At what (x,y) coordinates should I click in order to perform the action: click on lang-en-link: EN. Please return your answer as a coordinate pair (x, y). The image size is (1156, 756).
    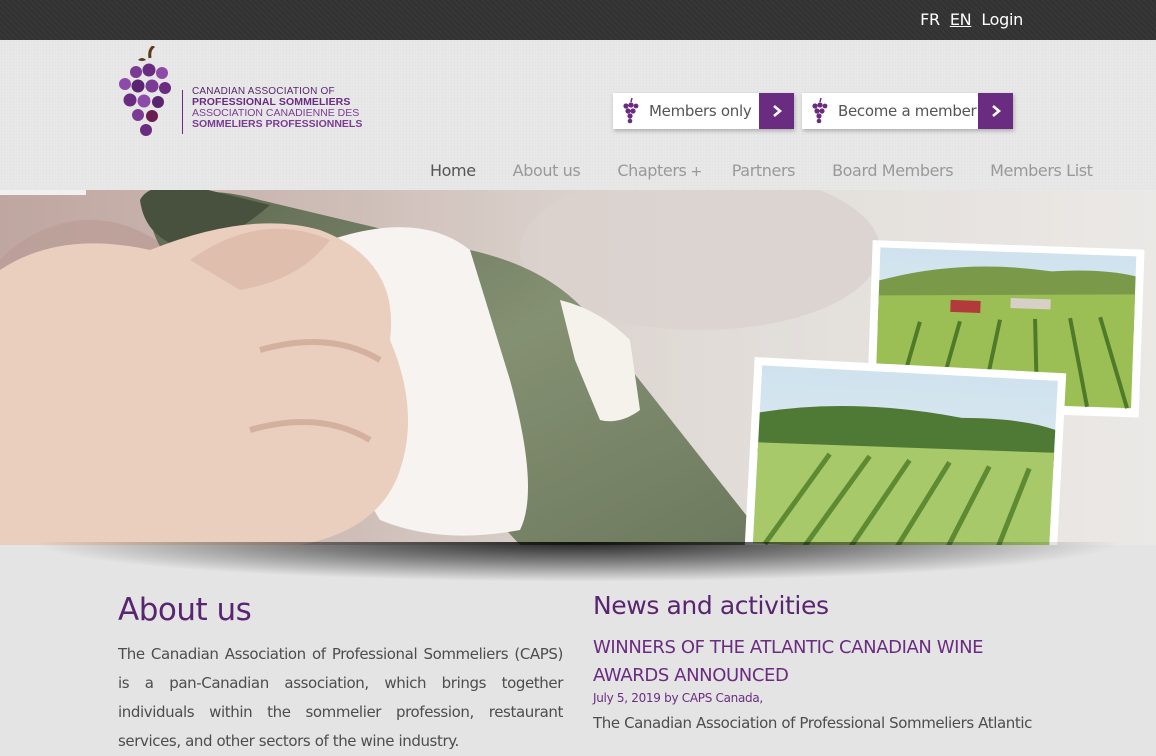
    Looking at the image, I should click on (961, 20).